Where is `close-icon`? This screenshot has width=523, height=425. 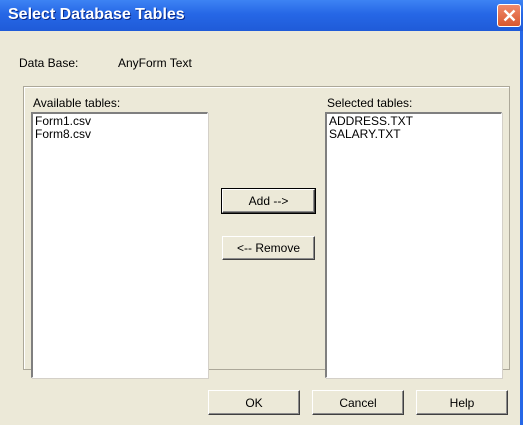
close-icon is located at coordinates (509, 15).